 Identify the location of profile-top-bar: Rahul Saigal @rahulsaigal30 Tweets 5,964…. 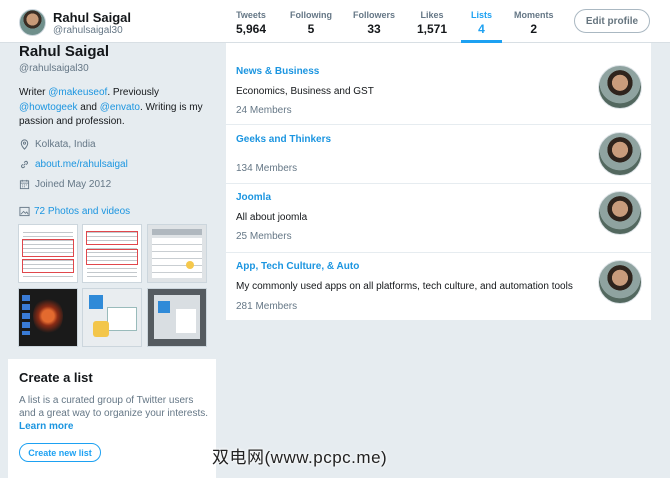
(335, 21).